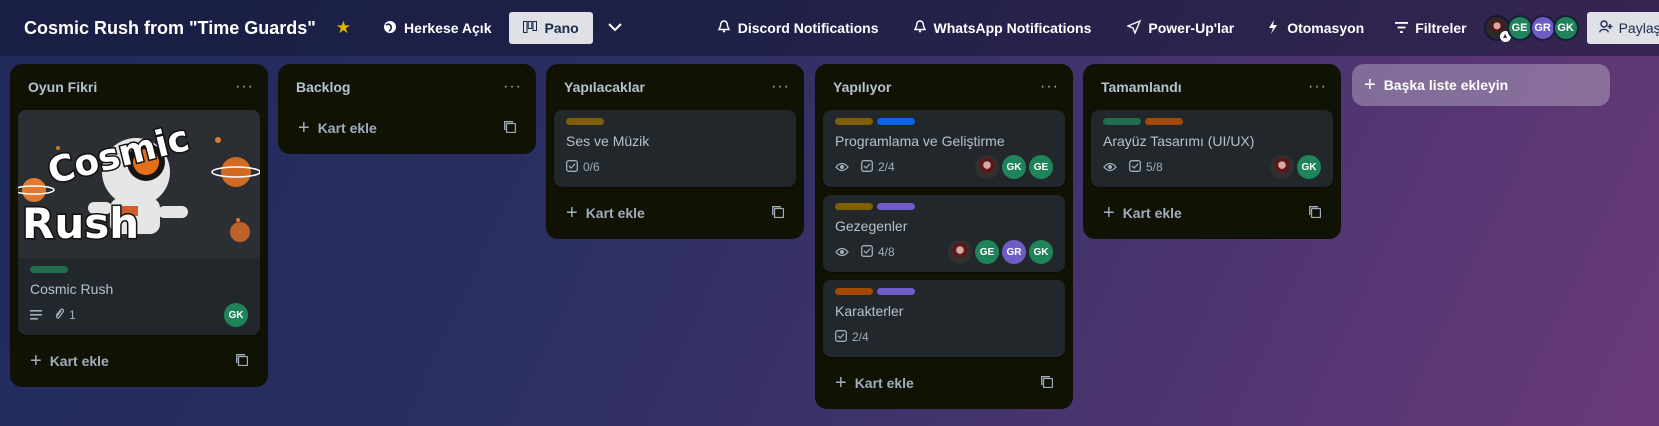 The image size is (1659, 426). What do you see at coordinates (530, 28) in the screenshot?
I see `board-icon` at bounding box center [530, 28].